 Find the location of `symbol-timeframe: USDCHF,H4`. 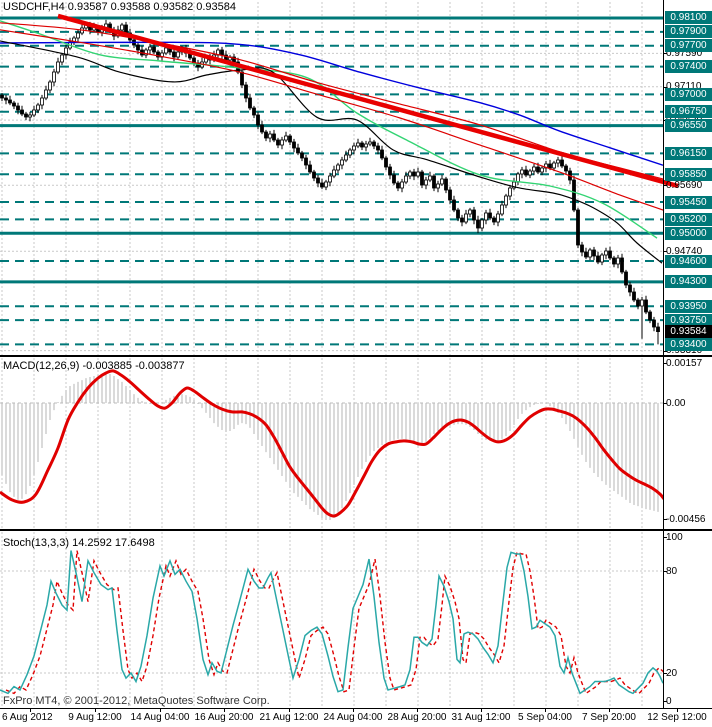

symbol-timeframe: USDCHF,H4 is located at coordinates (34, 7).